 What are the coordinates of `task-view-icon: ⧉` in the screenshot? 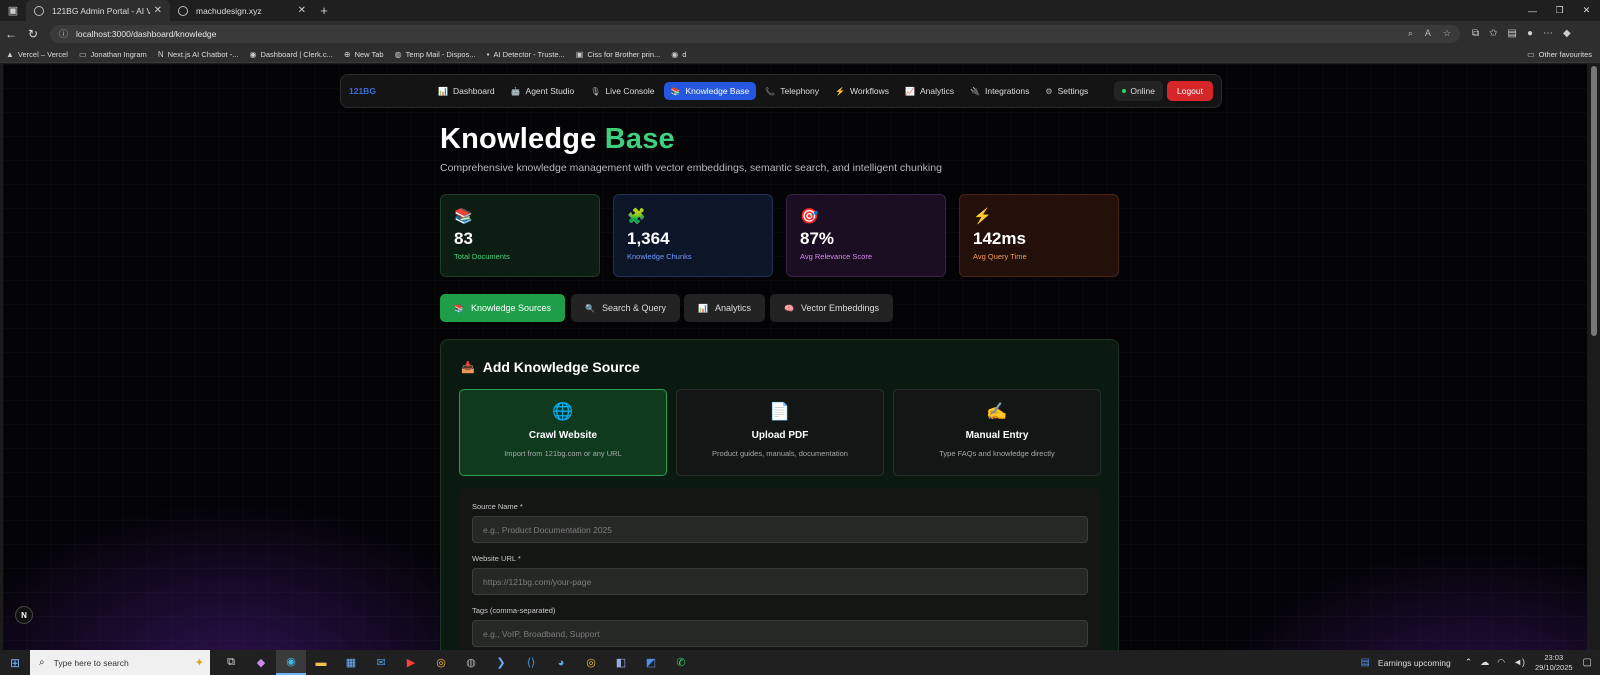 It's located at (231, 662).